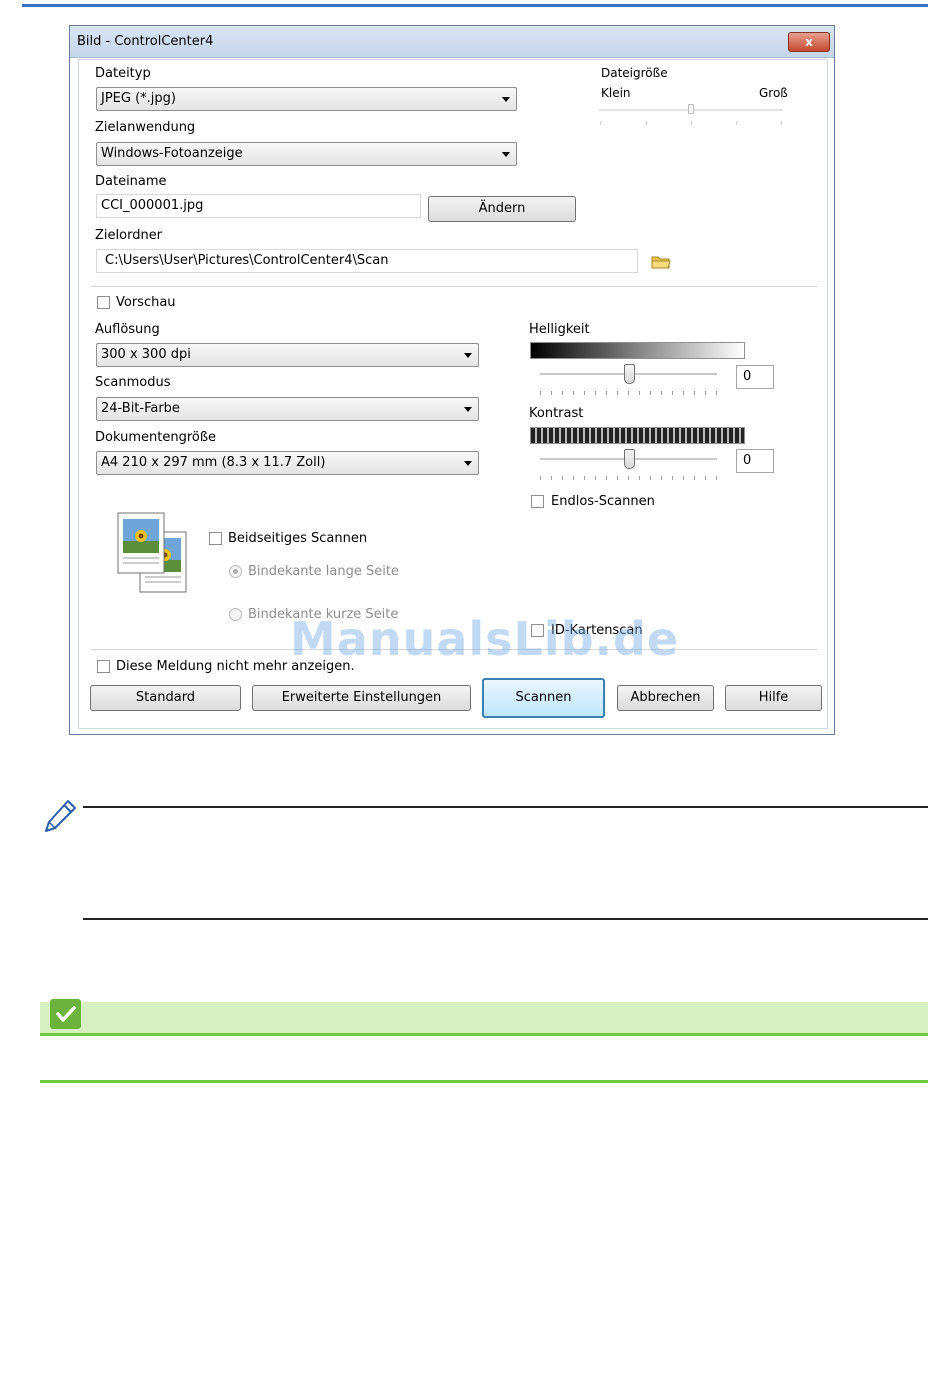 The image size is (950, 1387). What do you see at coordinates (628, 478) in the screenshot?
I see `contrast-ticks` at bounding box center [628, 478].